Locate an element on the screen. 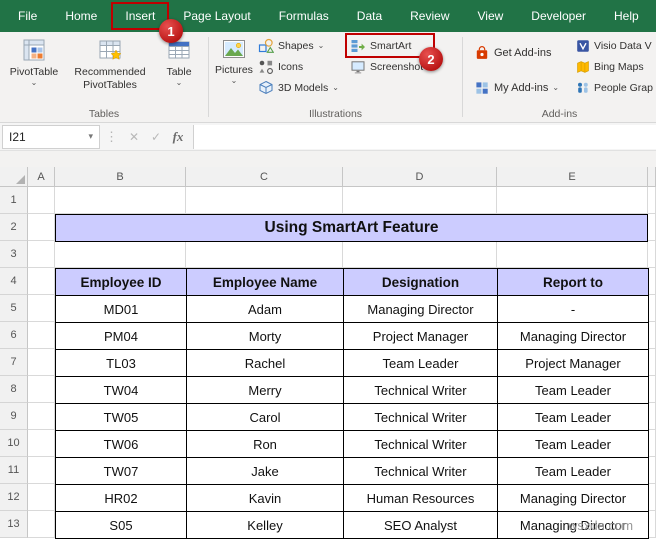  table-cell-r1-c2: Adam is located at coordinates (265, 309).